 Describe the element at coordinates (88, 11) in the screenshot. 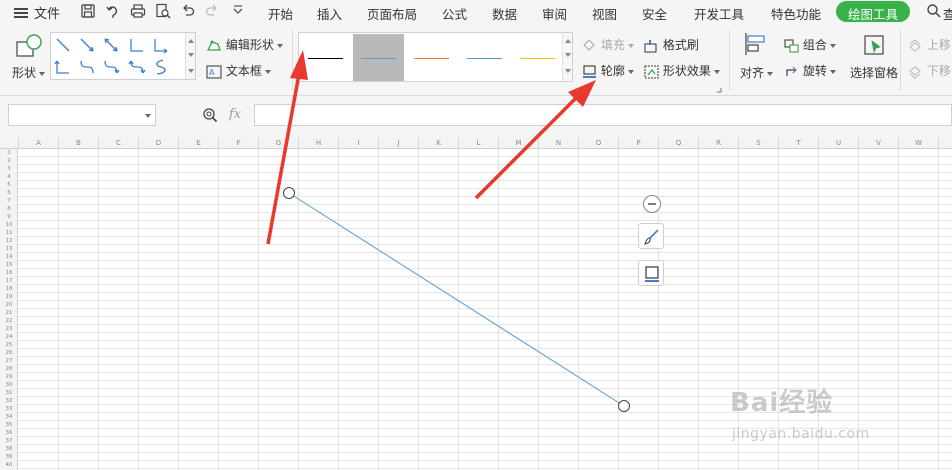

I see `save-icon` at that location.